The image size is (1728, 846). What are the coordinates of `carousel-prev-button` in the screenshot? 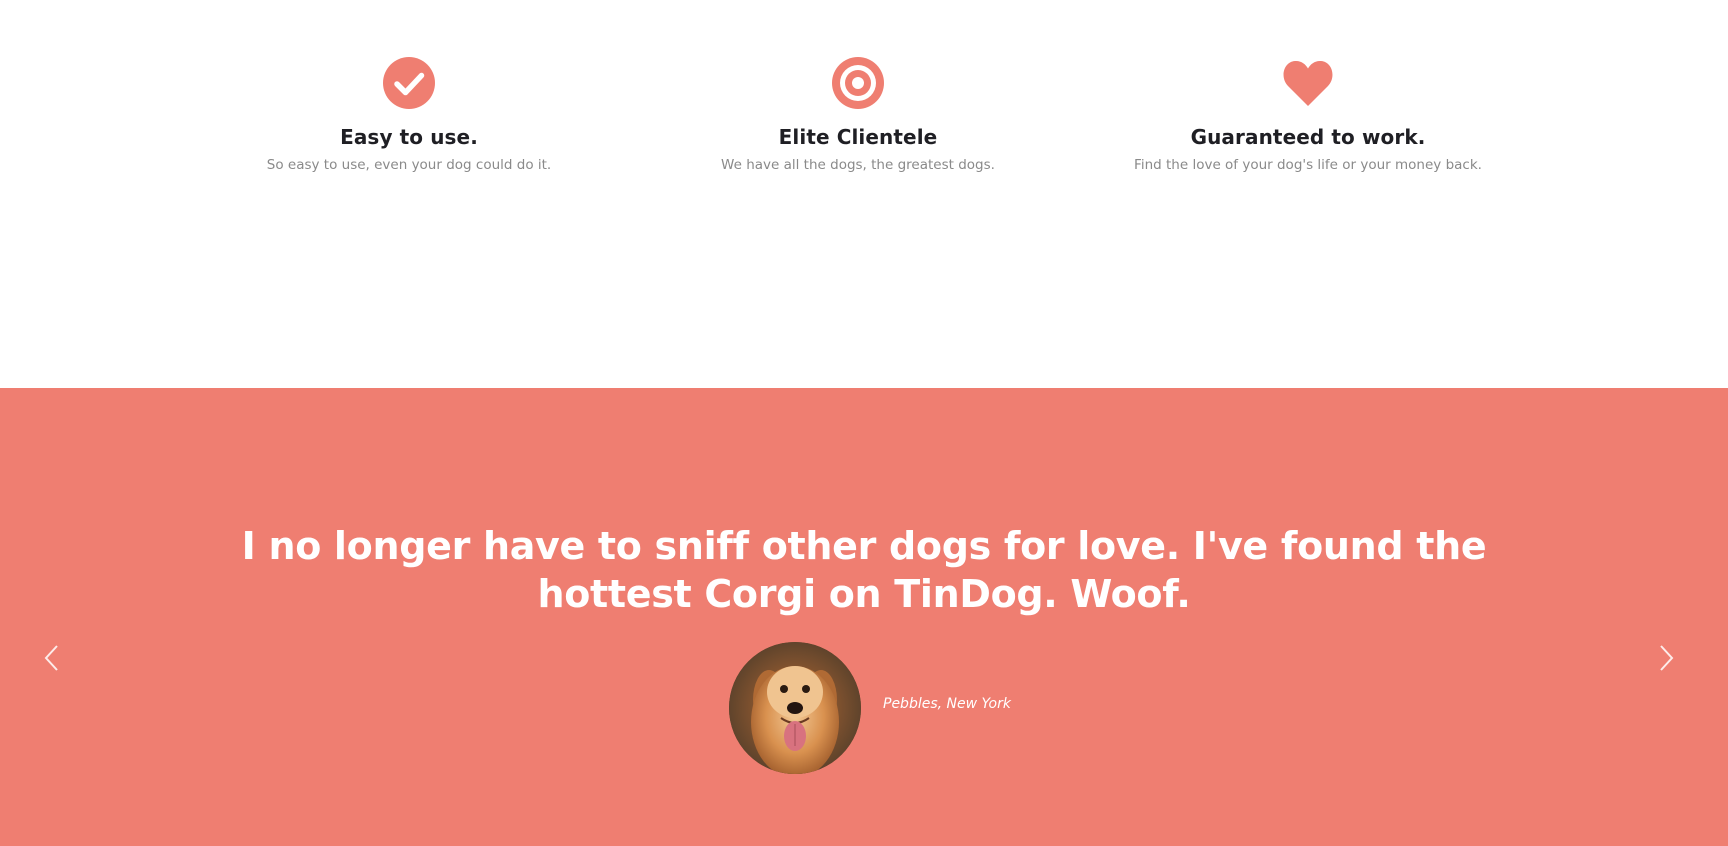 It's located at (52, 658).